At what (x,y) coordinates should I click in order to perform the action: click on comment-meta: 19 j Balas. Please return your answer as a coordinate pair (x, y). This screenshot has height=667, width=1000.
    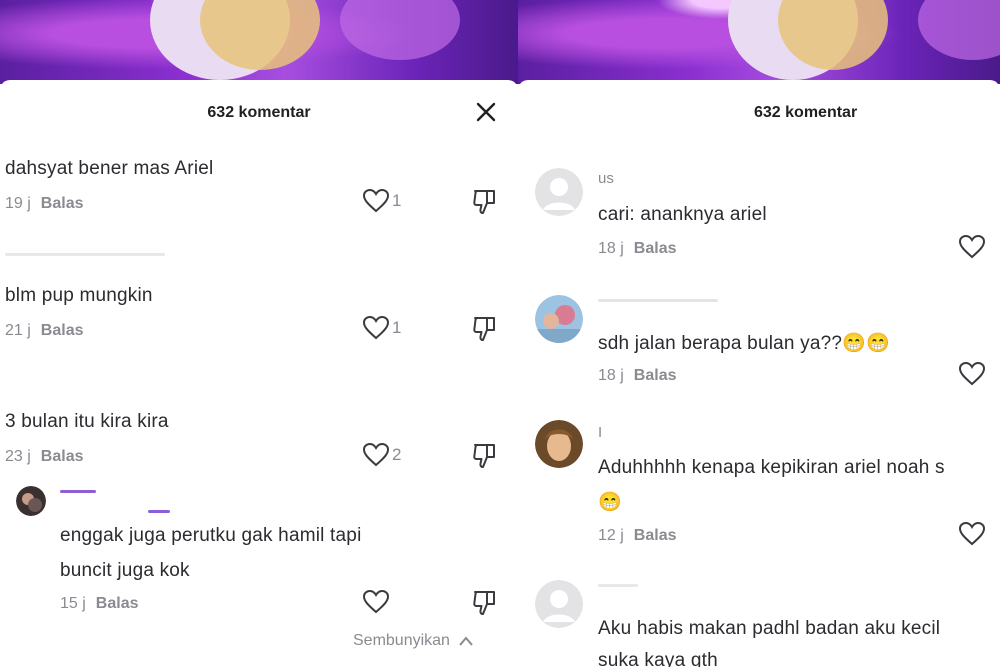
    Looking at the image, I should click on (44, 204).